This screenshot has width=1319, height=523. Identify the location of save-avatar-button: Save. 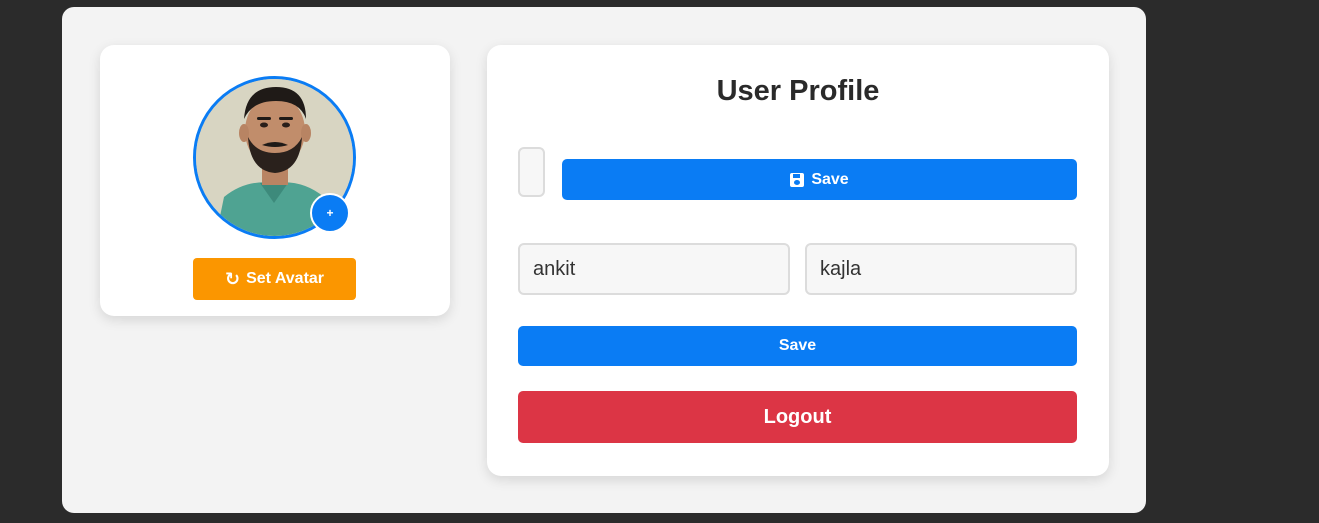
(819, 179).